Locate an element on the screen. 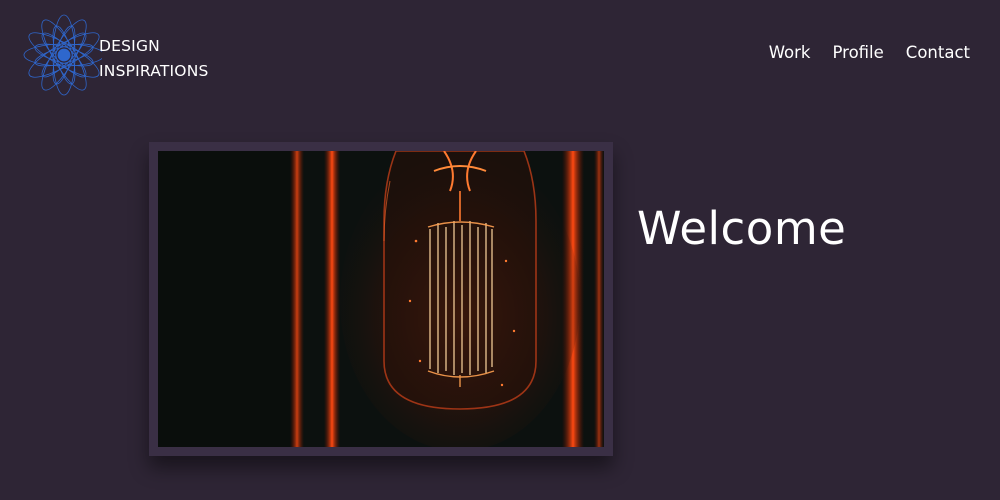 This screenshot has height=500, width=1000. nav-link-contact: Contact is located at coordinates (938, 53).